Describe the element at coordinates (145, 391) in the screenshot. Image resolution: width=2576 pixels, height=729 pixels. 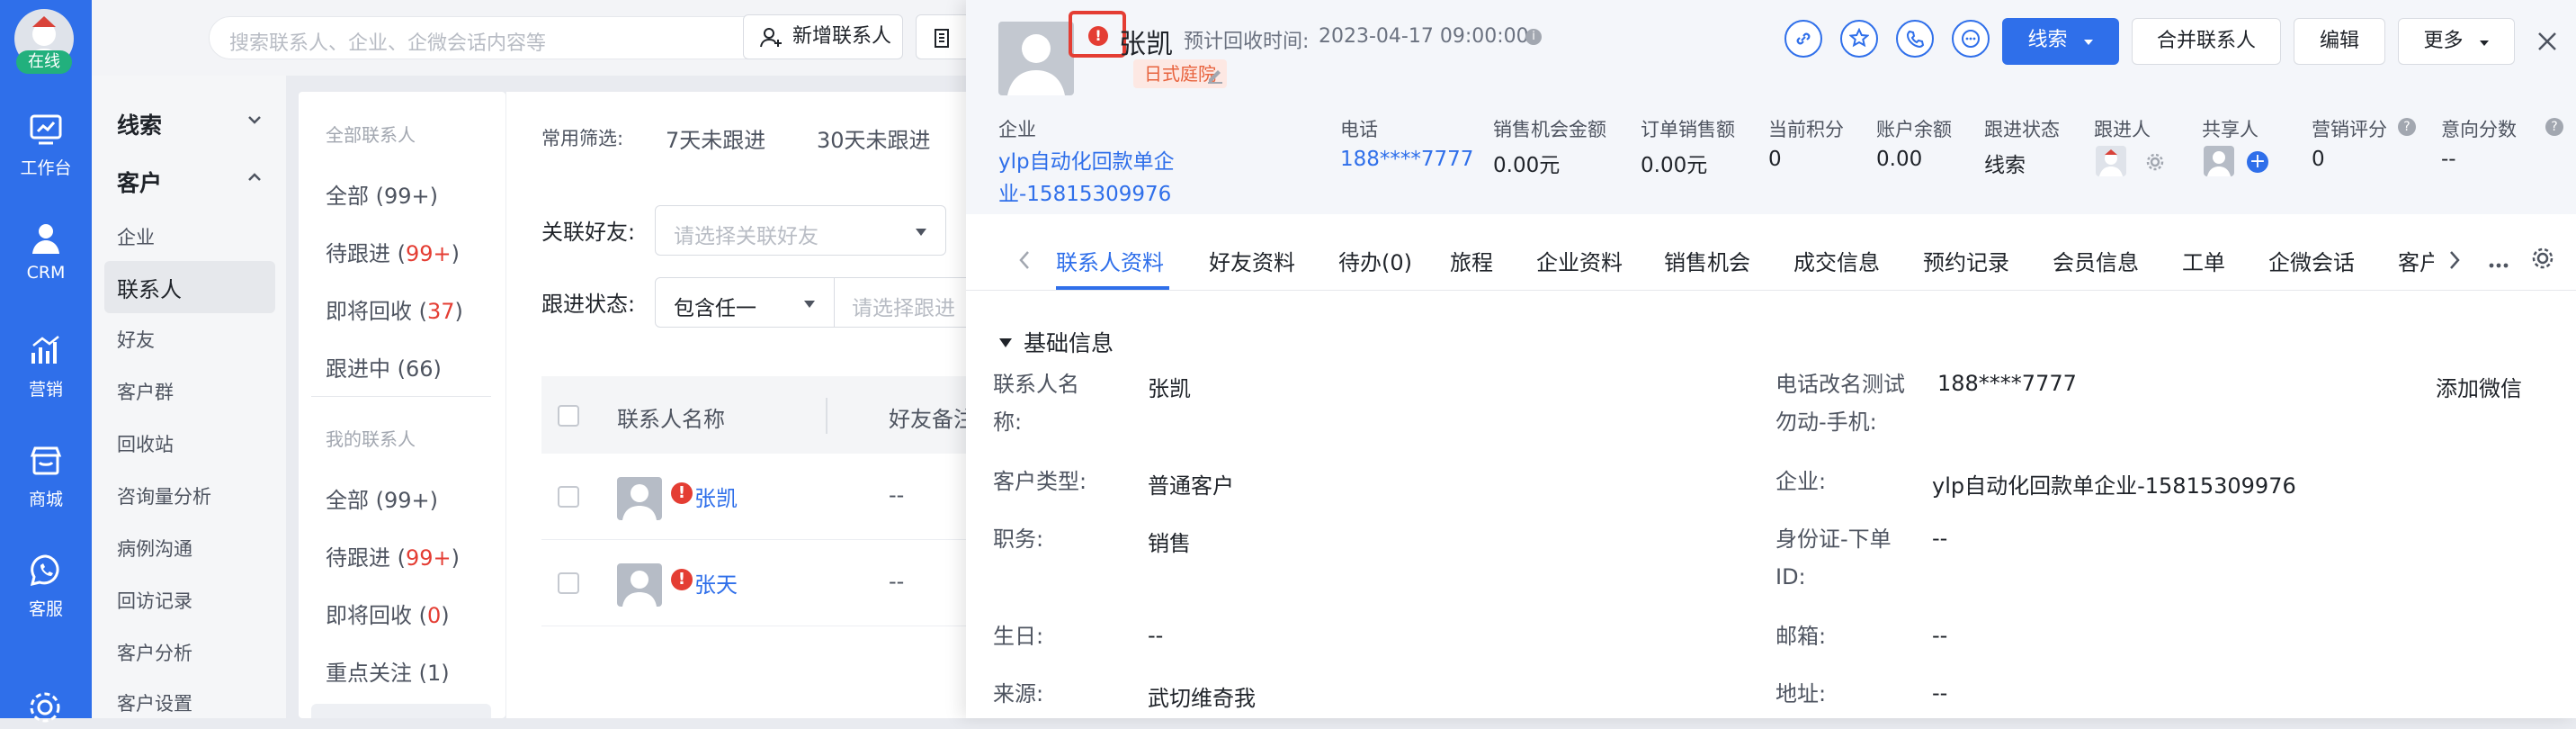
I see `nav-item-groups: 客户群` at that location.